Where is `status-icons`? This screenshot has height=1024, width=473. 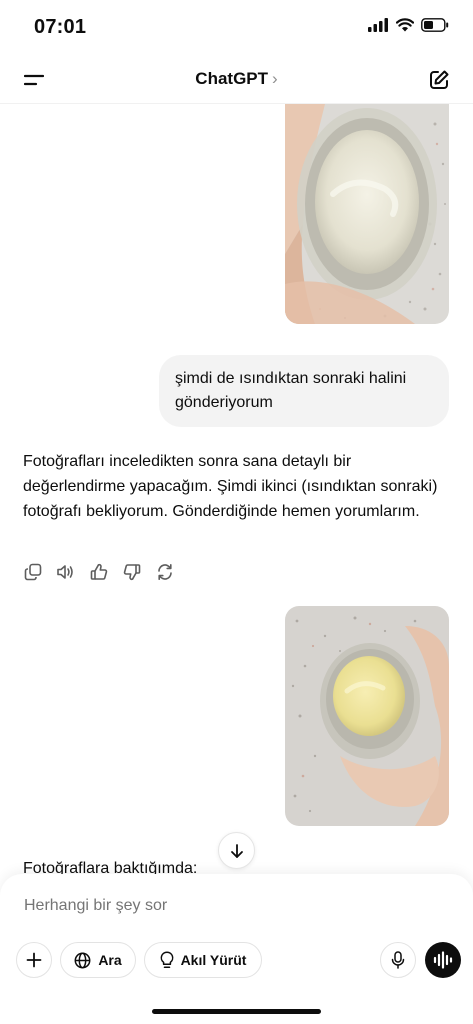
status-icons is located at coordinates (408, 25).